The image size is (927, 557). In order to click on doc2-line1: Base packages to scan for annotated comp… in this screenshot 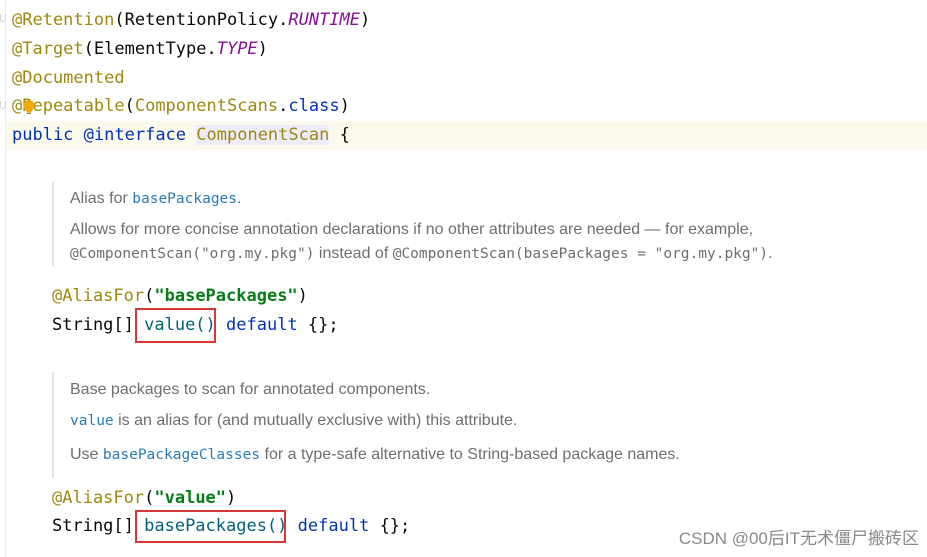, I will do `click(250, 389)`.